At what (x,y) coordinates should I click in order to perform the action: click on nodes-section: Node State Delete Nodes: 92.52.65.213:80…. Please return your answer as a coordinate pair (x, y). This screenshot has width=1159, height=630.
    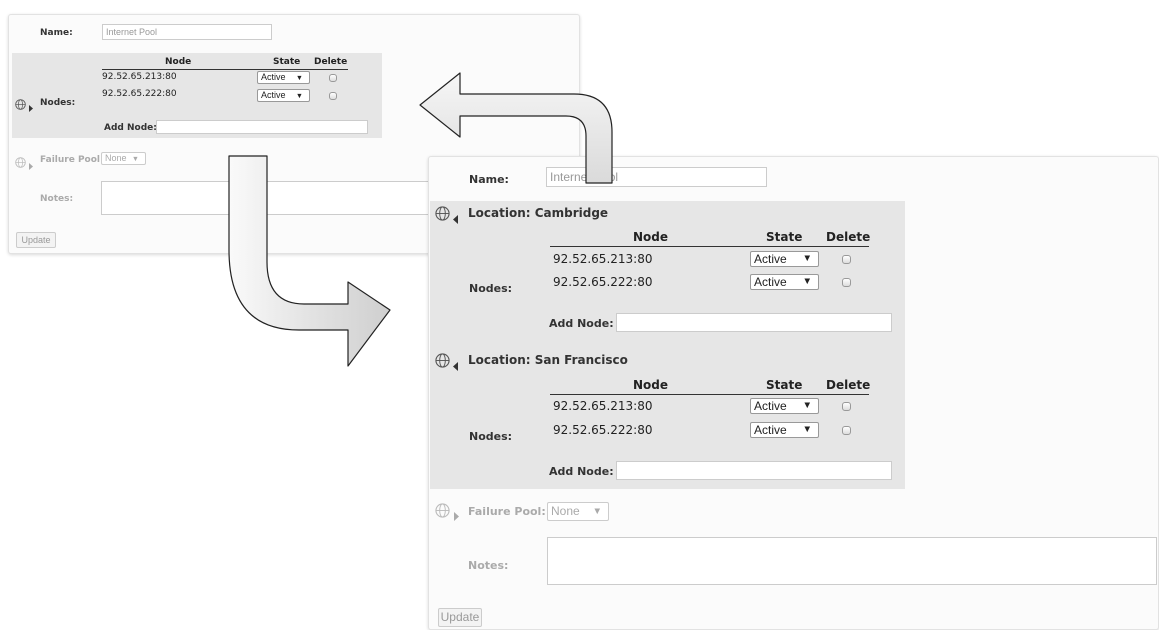
    Looking at the image, I should click on (197, 95).